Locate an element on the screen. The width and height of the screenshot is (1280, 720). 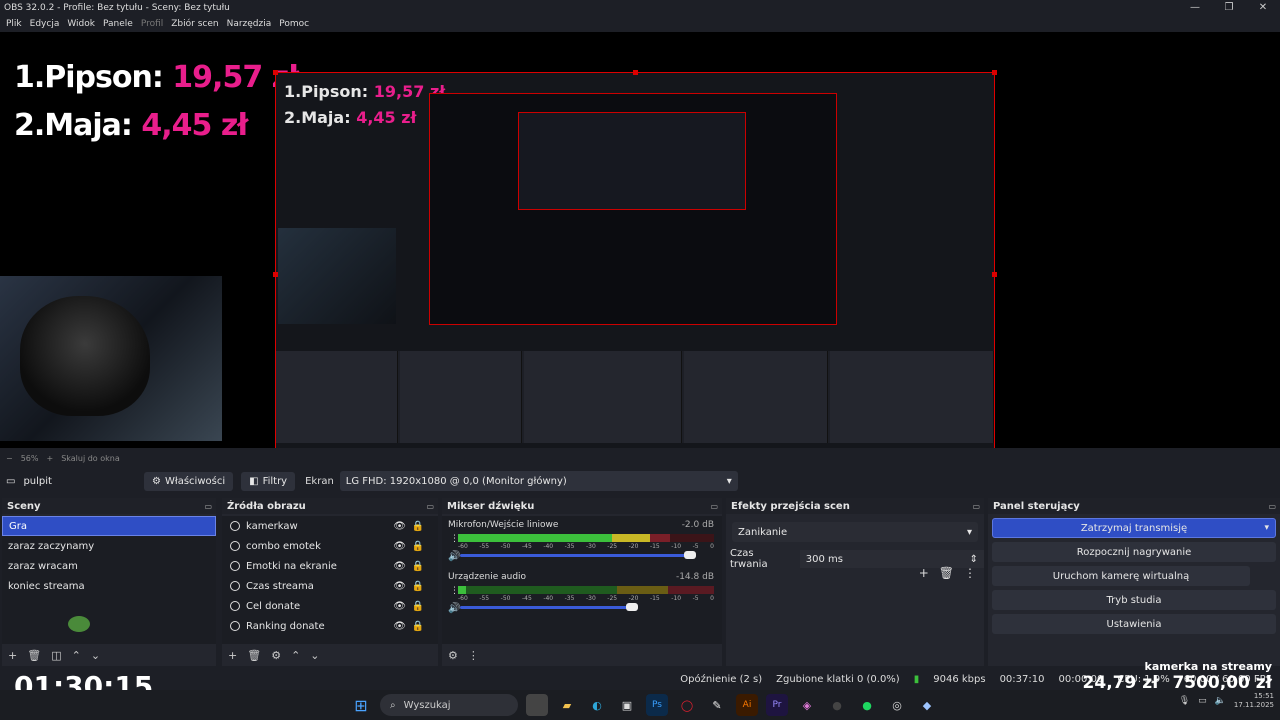
store-icon: ▣ is located at coordinates (627, 705).